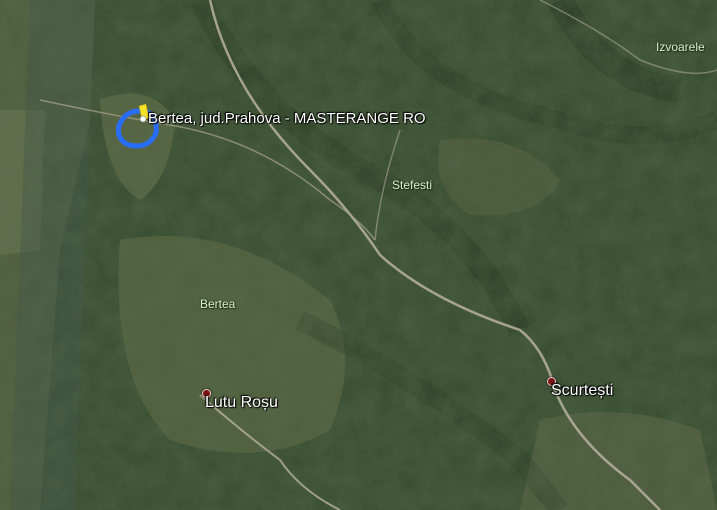 Image resolution: width=717 pixels, height=510 pixels. Describe the element at coordinates (287, 118) in the screenshot. I see `placemark-label: Bertea, jud.Prahova - MASTERANGE RO` at that location.